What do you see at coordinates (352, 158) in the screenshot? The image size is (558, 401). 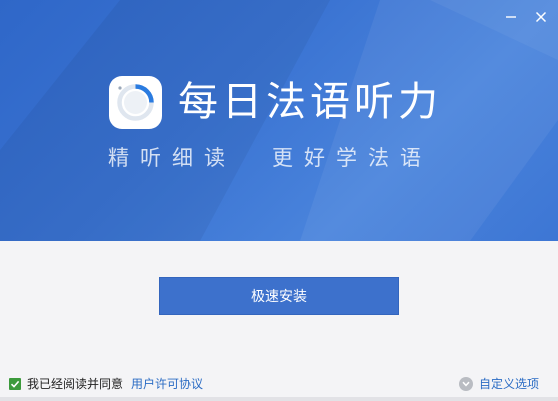 I see `slogan-right: 更好学法语` at bounding box center [352, 158].